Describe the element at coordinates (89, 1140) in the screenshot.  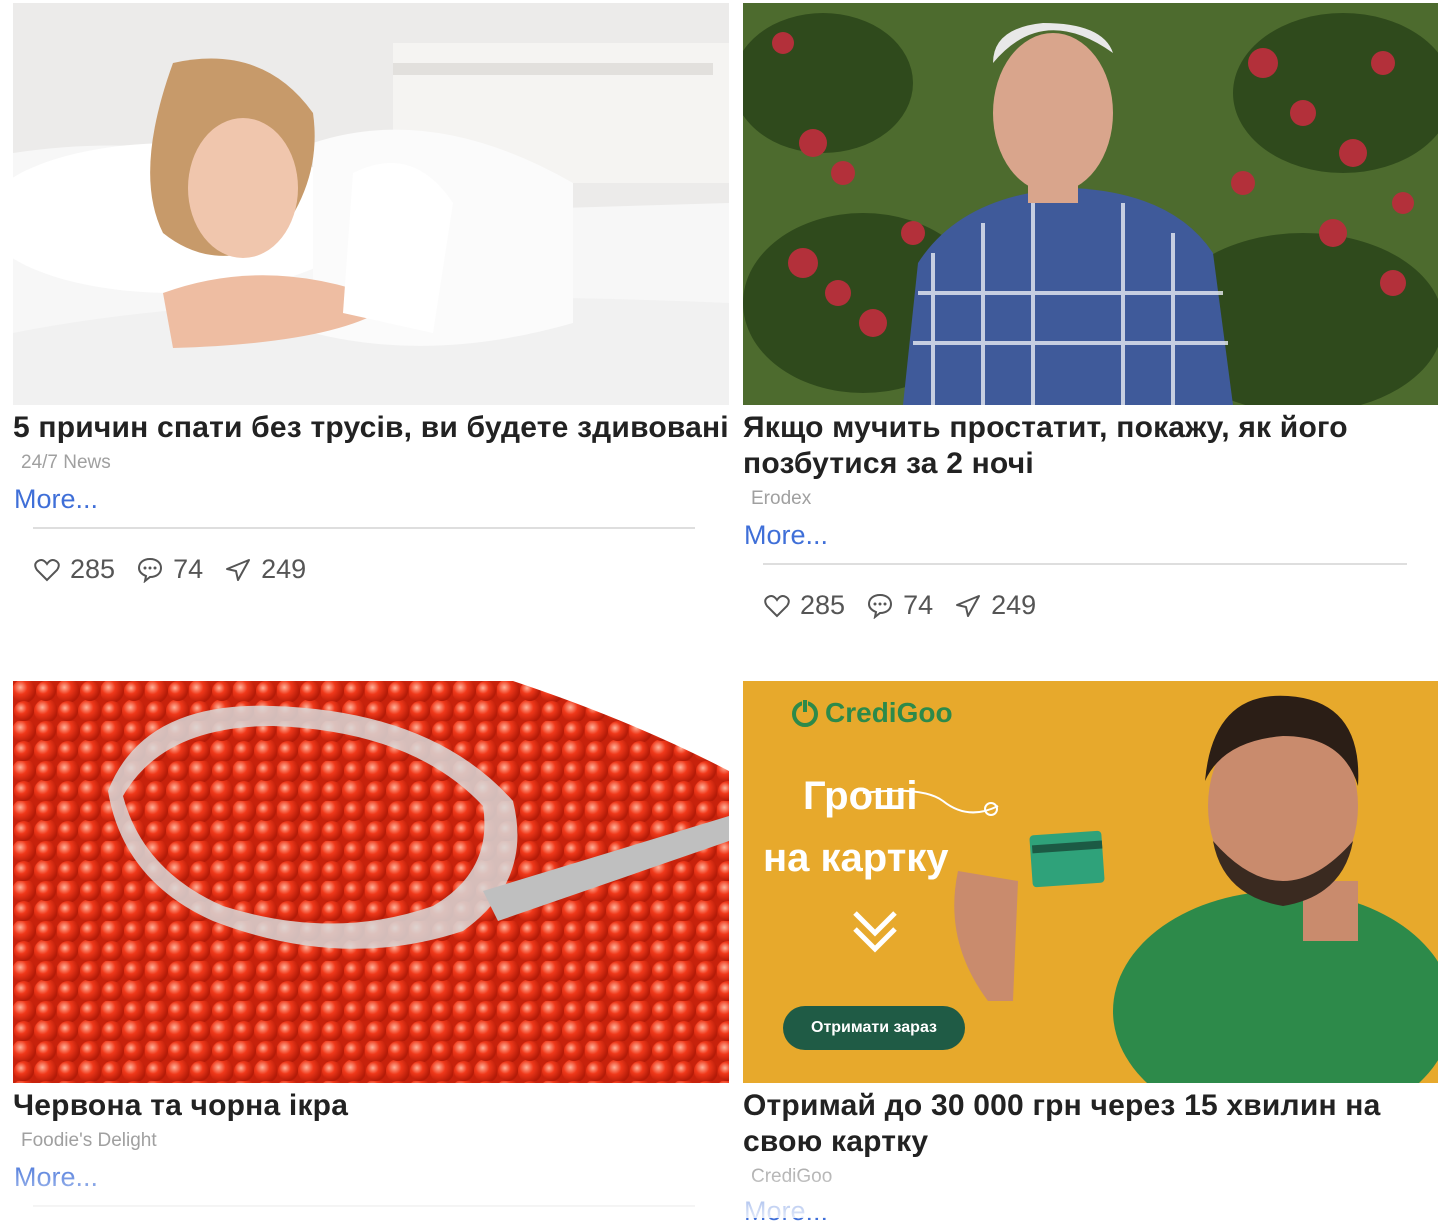
I see `card-source: Foodie's Delight` at that location.